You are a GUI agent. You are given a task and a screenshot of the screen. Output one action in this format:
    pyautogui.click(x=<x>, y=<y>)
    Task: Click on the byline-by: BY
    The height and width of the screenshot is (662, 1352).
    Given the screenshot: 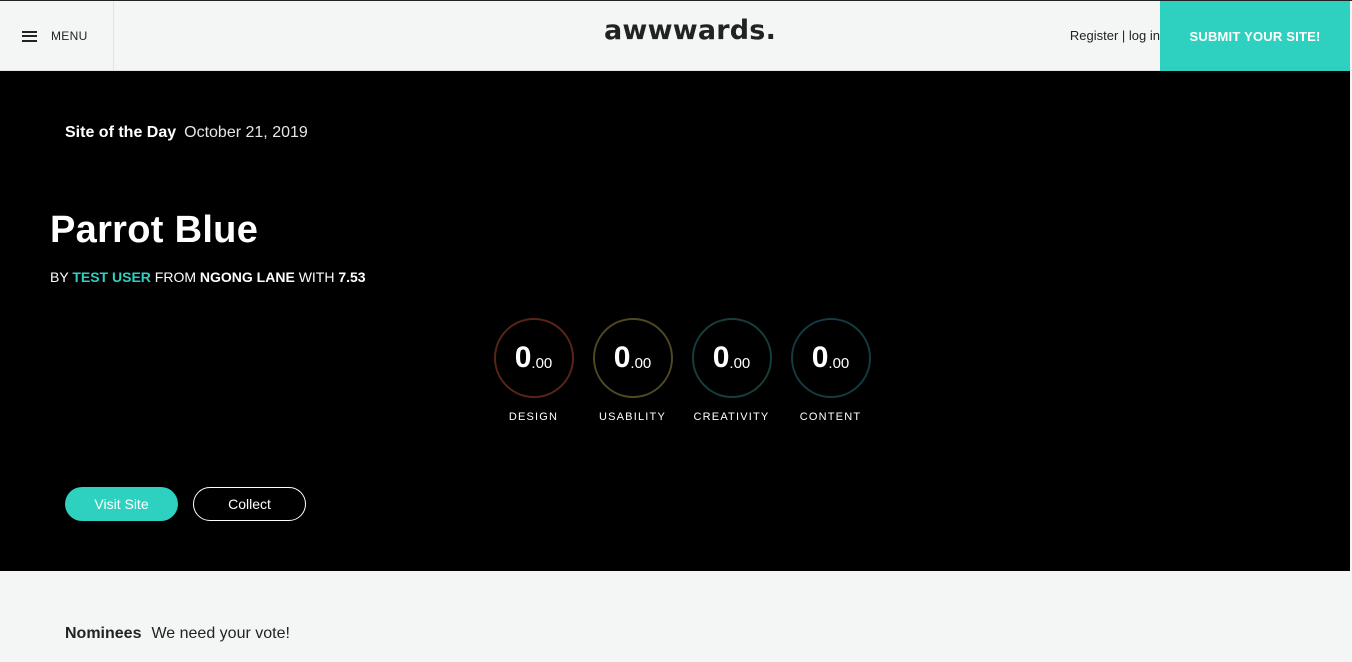 What is the action you would take?
    pyautogui.click(x=59, y=277)
    